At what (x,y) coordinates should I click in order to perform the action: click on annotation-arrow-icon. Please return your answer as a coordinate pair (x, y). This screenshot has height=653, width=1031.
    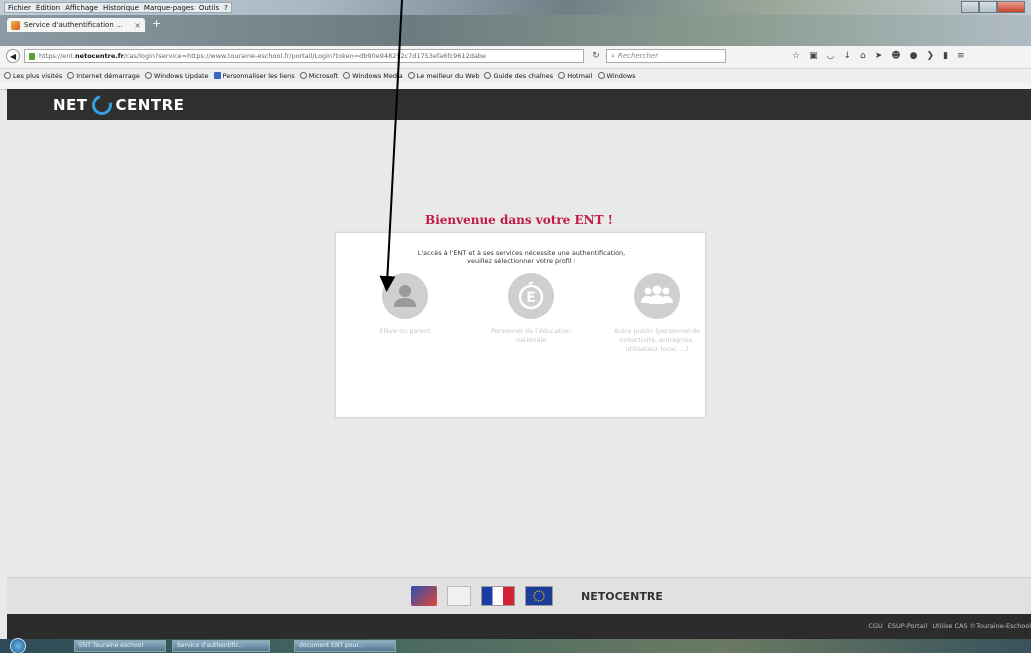
    Looking at the image, I should click on (391, 146).